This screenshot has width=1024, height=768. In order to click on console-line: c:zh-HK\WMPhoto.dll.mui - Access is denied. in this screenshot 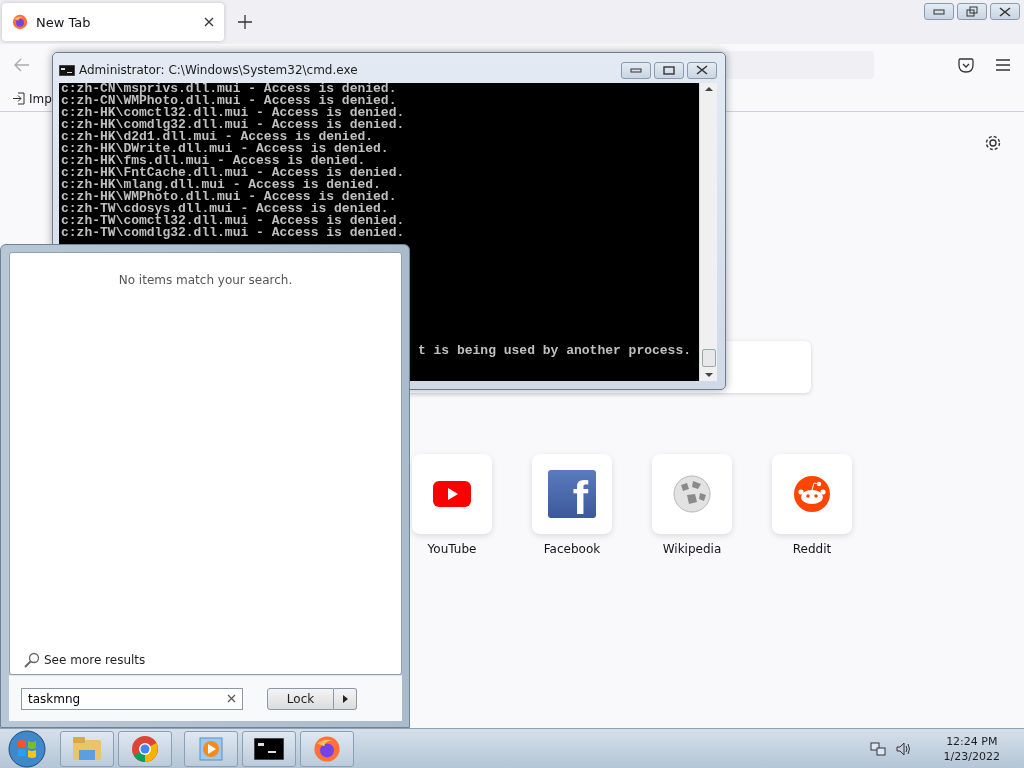, I will do `click(229, 197)`.